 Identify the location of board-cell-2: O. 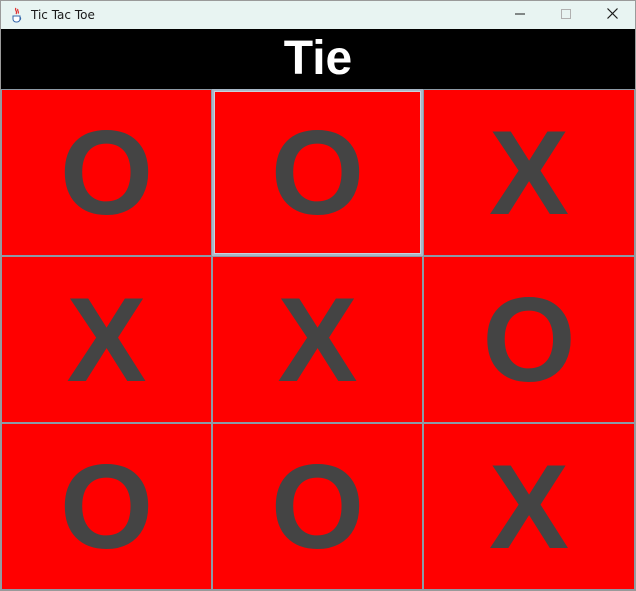
(317, 172).